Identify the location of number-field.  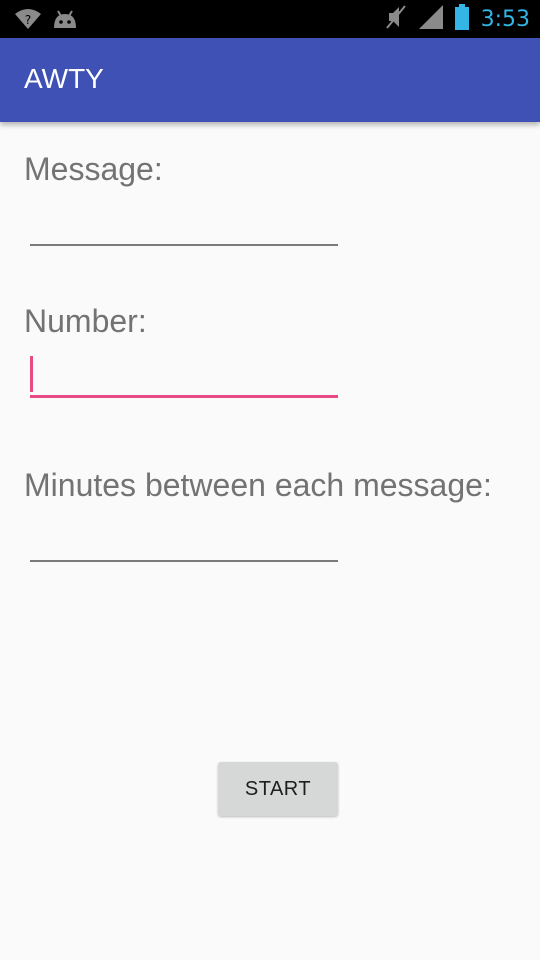
(184, 376).